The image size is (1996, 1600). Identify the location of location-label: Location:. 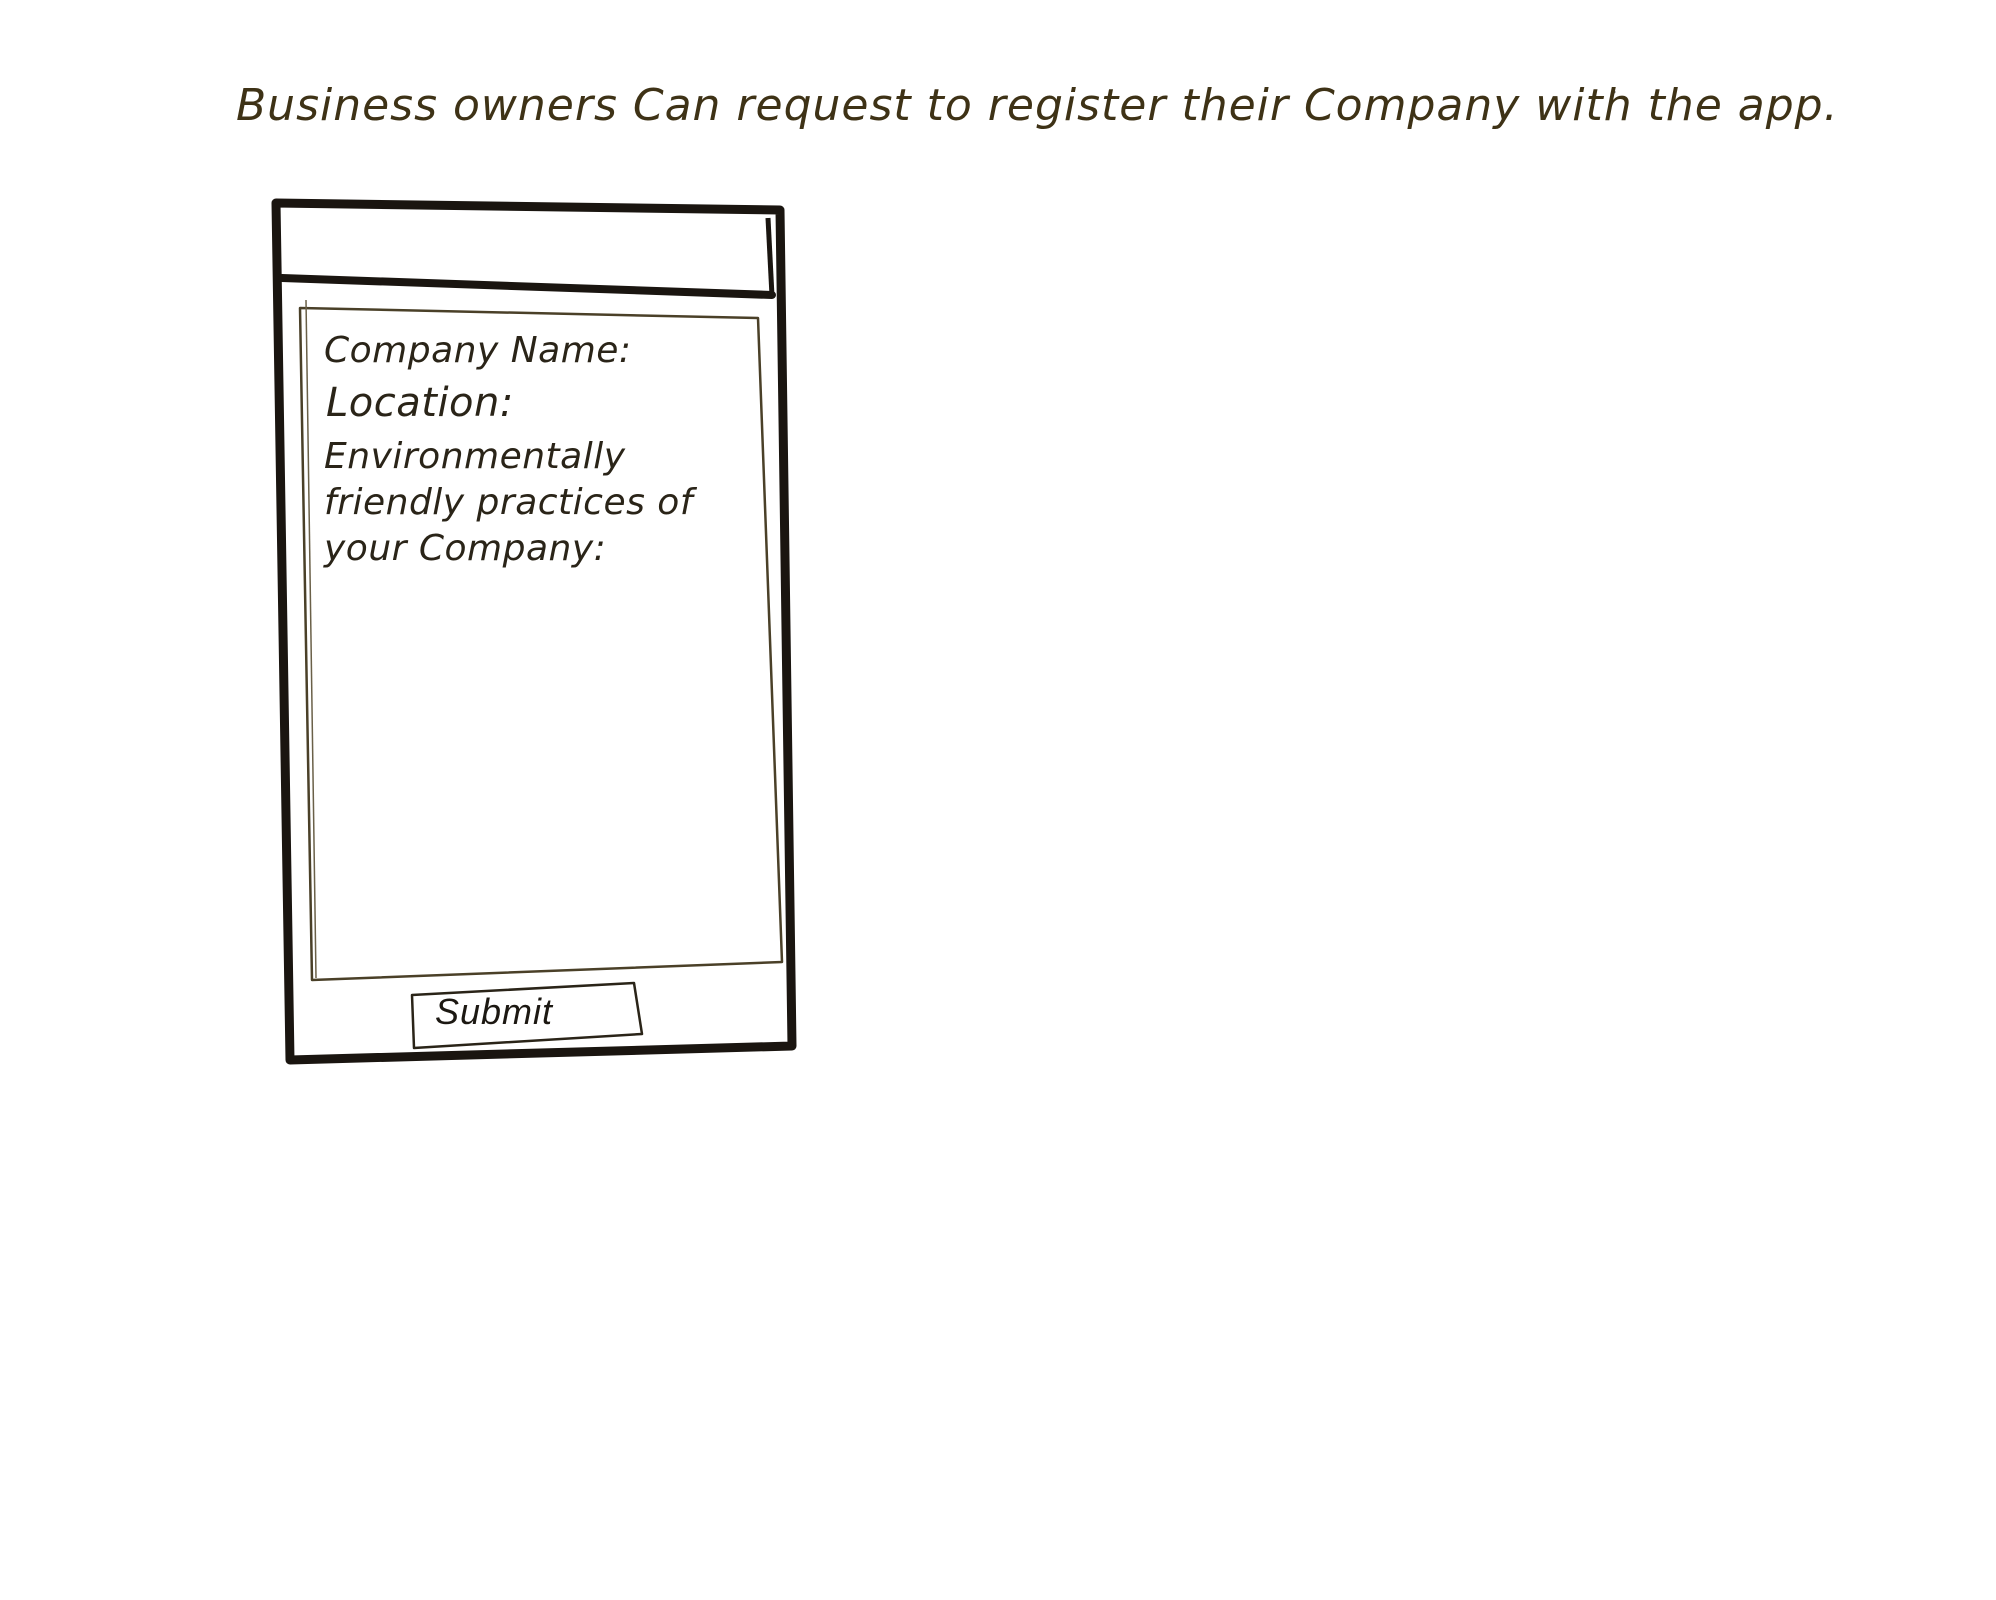
(420, 403).